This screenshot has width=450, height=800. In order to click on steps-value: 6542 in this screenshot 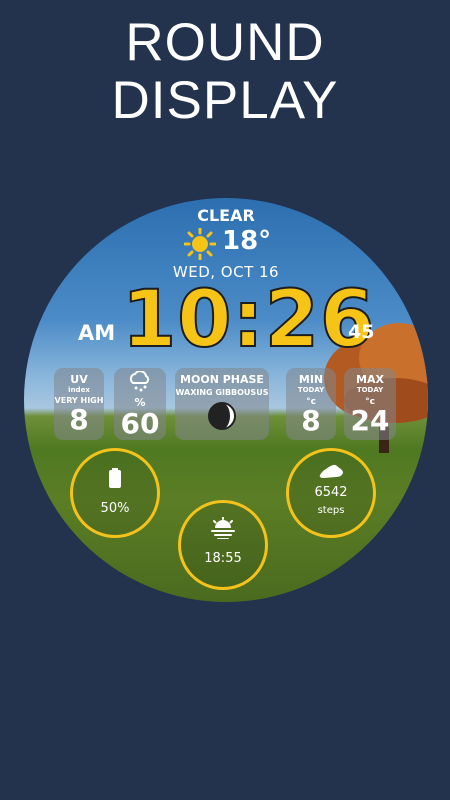, I will do `click(331, 492)`.